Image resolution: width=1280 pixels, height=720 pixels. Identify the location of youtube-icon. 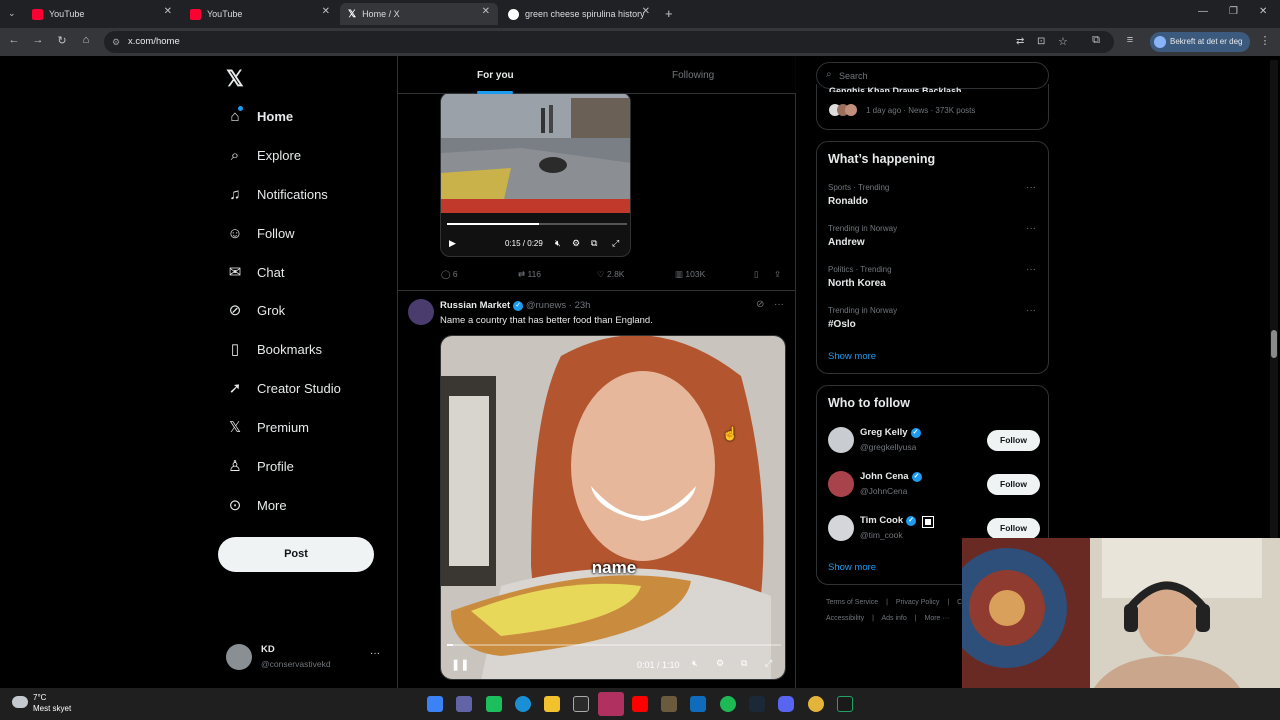
(640, 704).